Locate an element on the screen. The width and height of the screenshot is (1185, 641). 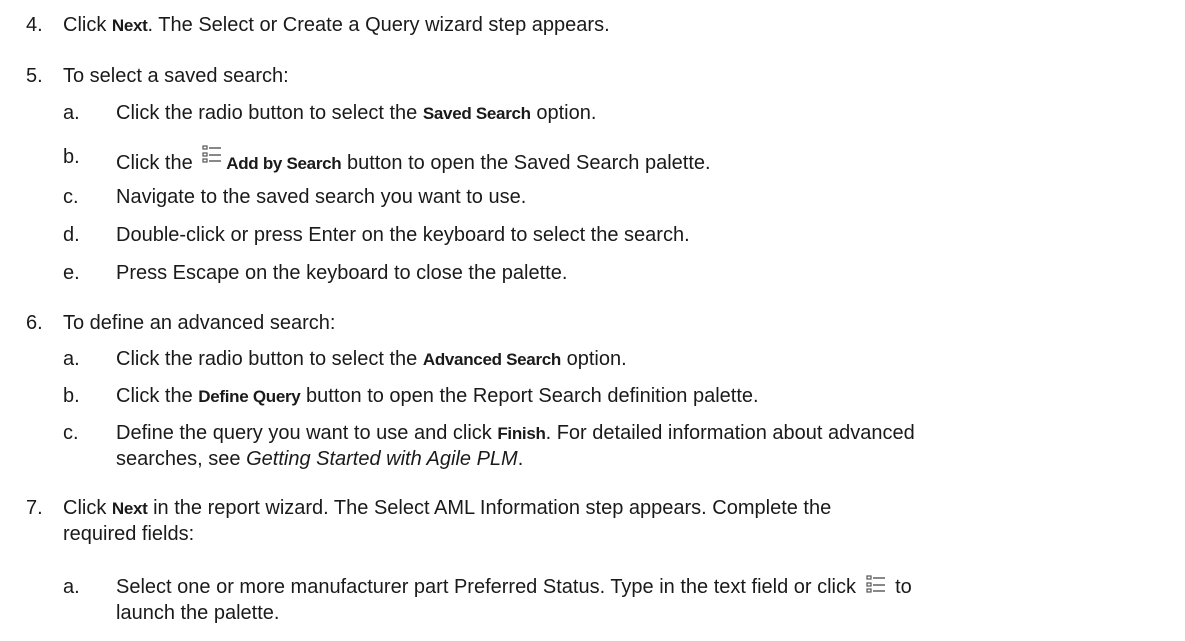
ui-term-finish: Finish is located at coordinates (521, 433).